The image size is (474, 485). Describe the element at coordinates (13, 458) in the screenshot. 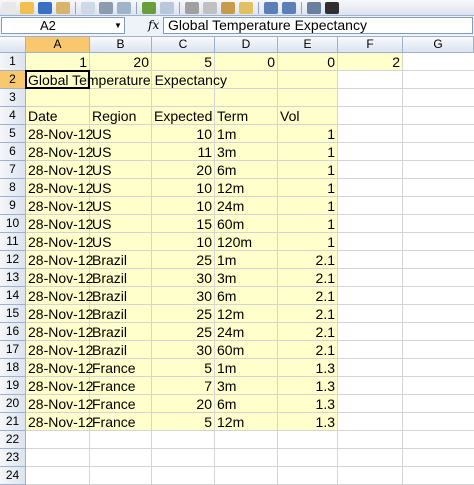

I see `row-header-23: 23` at that location.